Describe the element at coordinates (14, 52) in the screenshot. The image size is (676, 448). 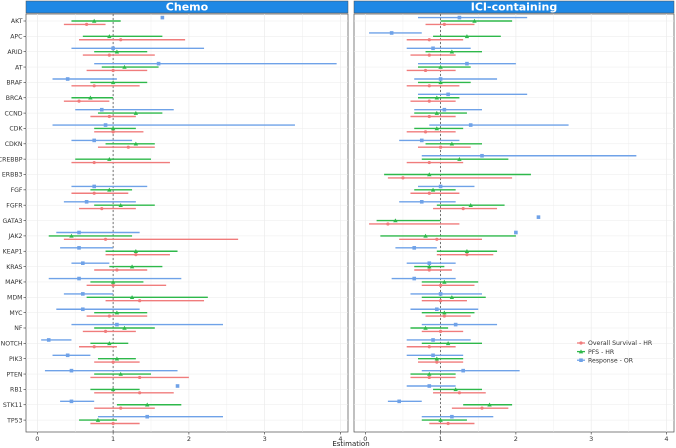
I see `gene-label: ARID` at that location.